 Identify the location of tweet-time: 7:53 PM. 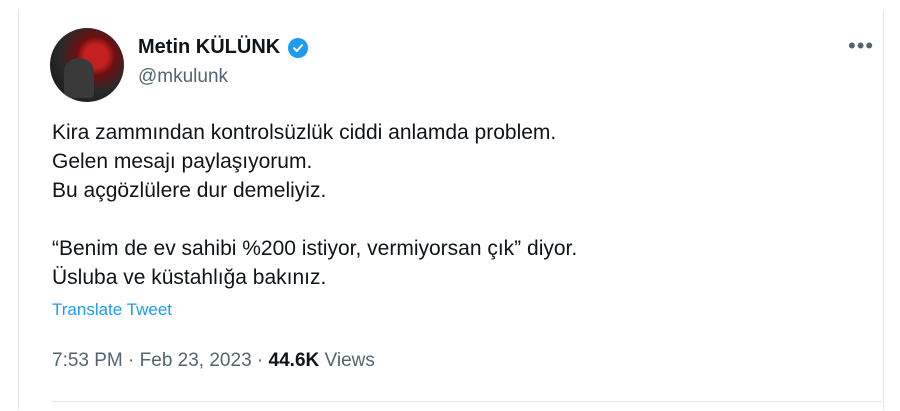
(87, 360).